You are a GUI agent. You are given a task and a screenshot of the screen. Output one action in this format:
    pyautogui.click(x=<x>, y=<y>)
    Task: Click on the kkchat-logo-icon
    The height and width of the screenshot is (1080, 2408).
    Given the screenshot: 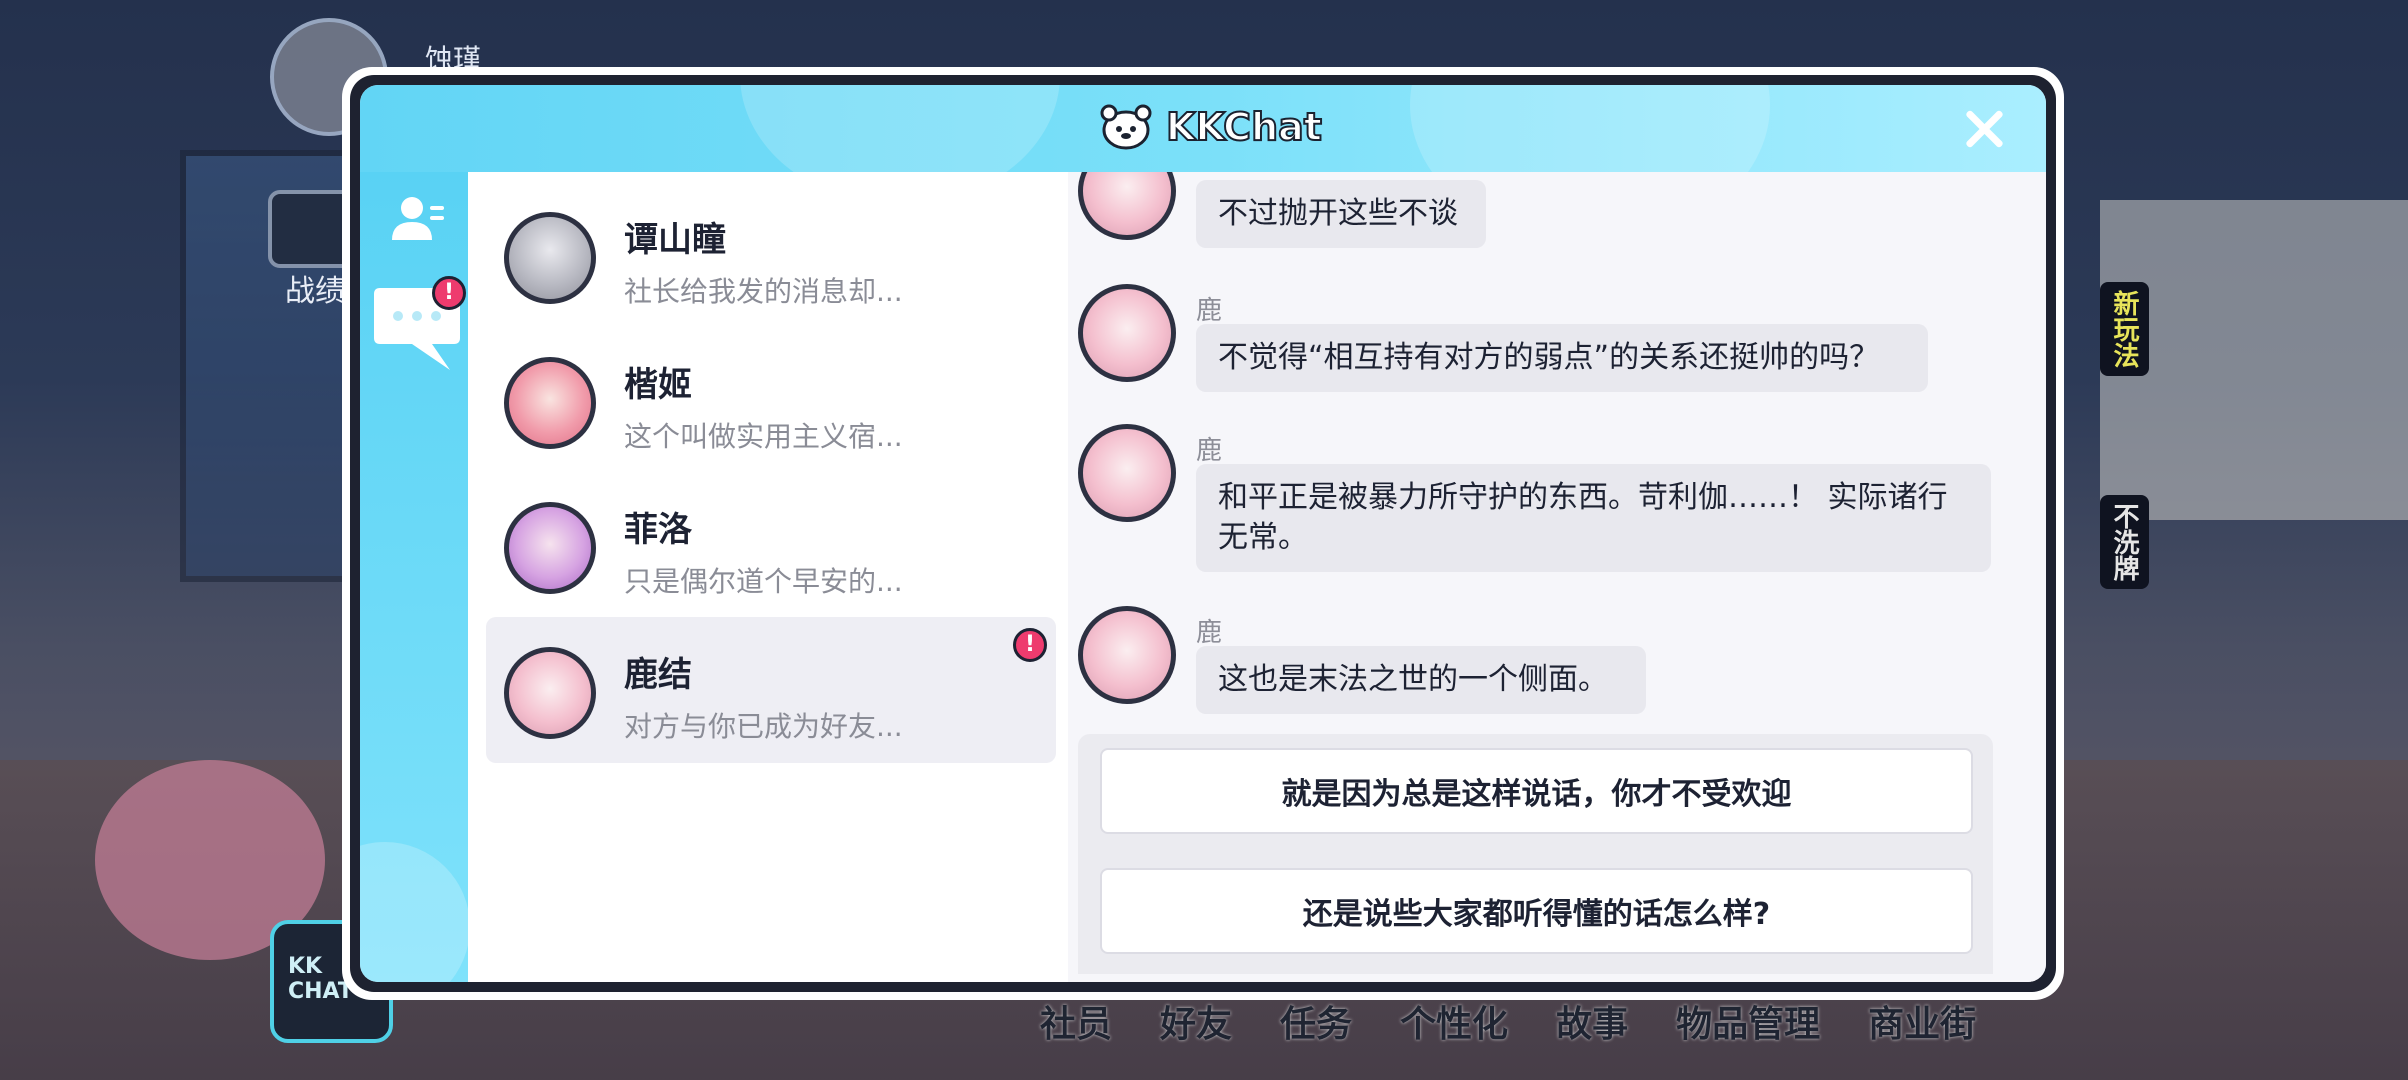 What is the action you would take?
    pyautogui.click(x=1126, y=127)
    